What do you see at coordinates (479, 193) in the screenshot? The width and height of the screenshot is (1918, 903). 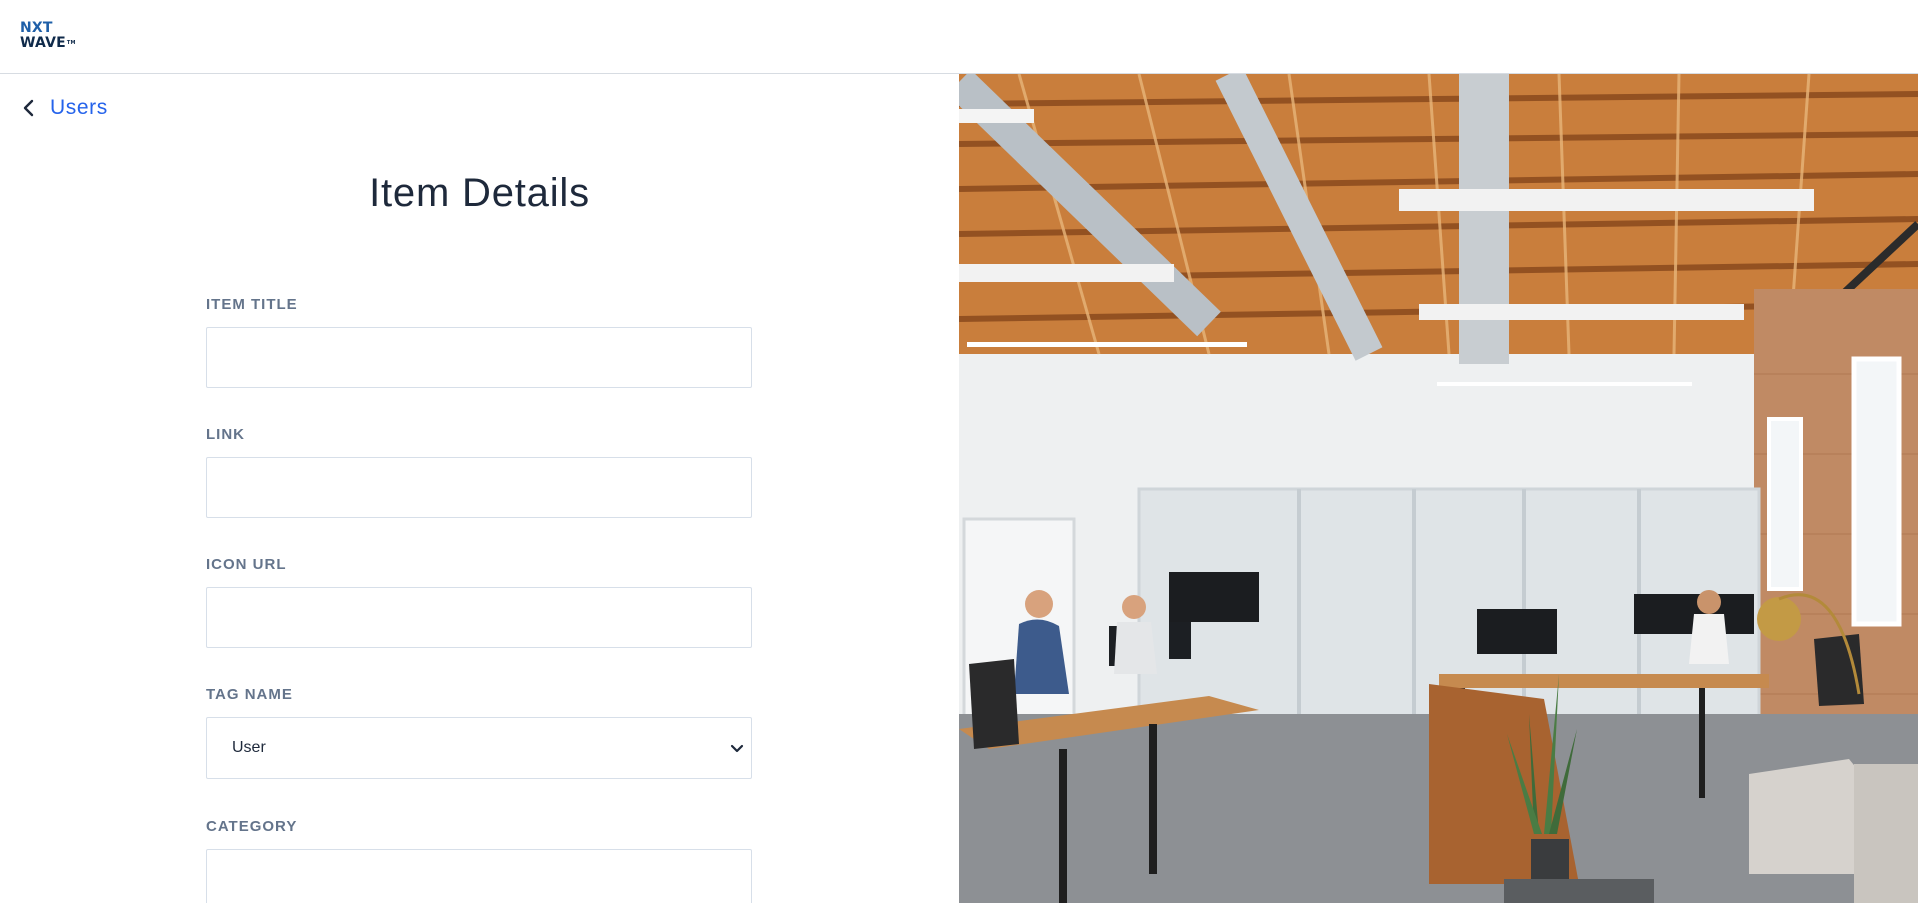 I see `page-title: Item Details` at bounding box center [479, 193].